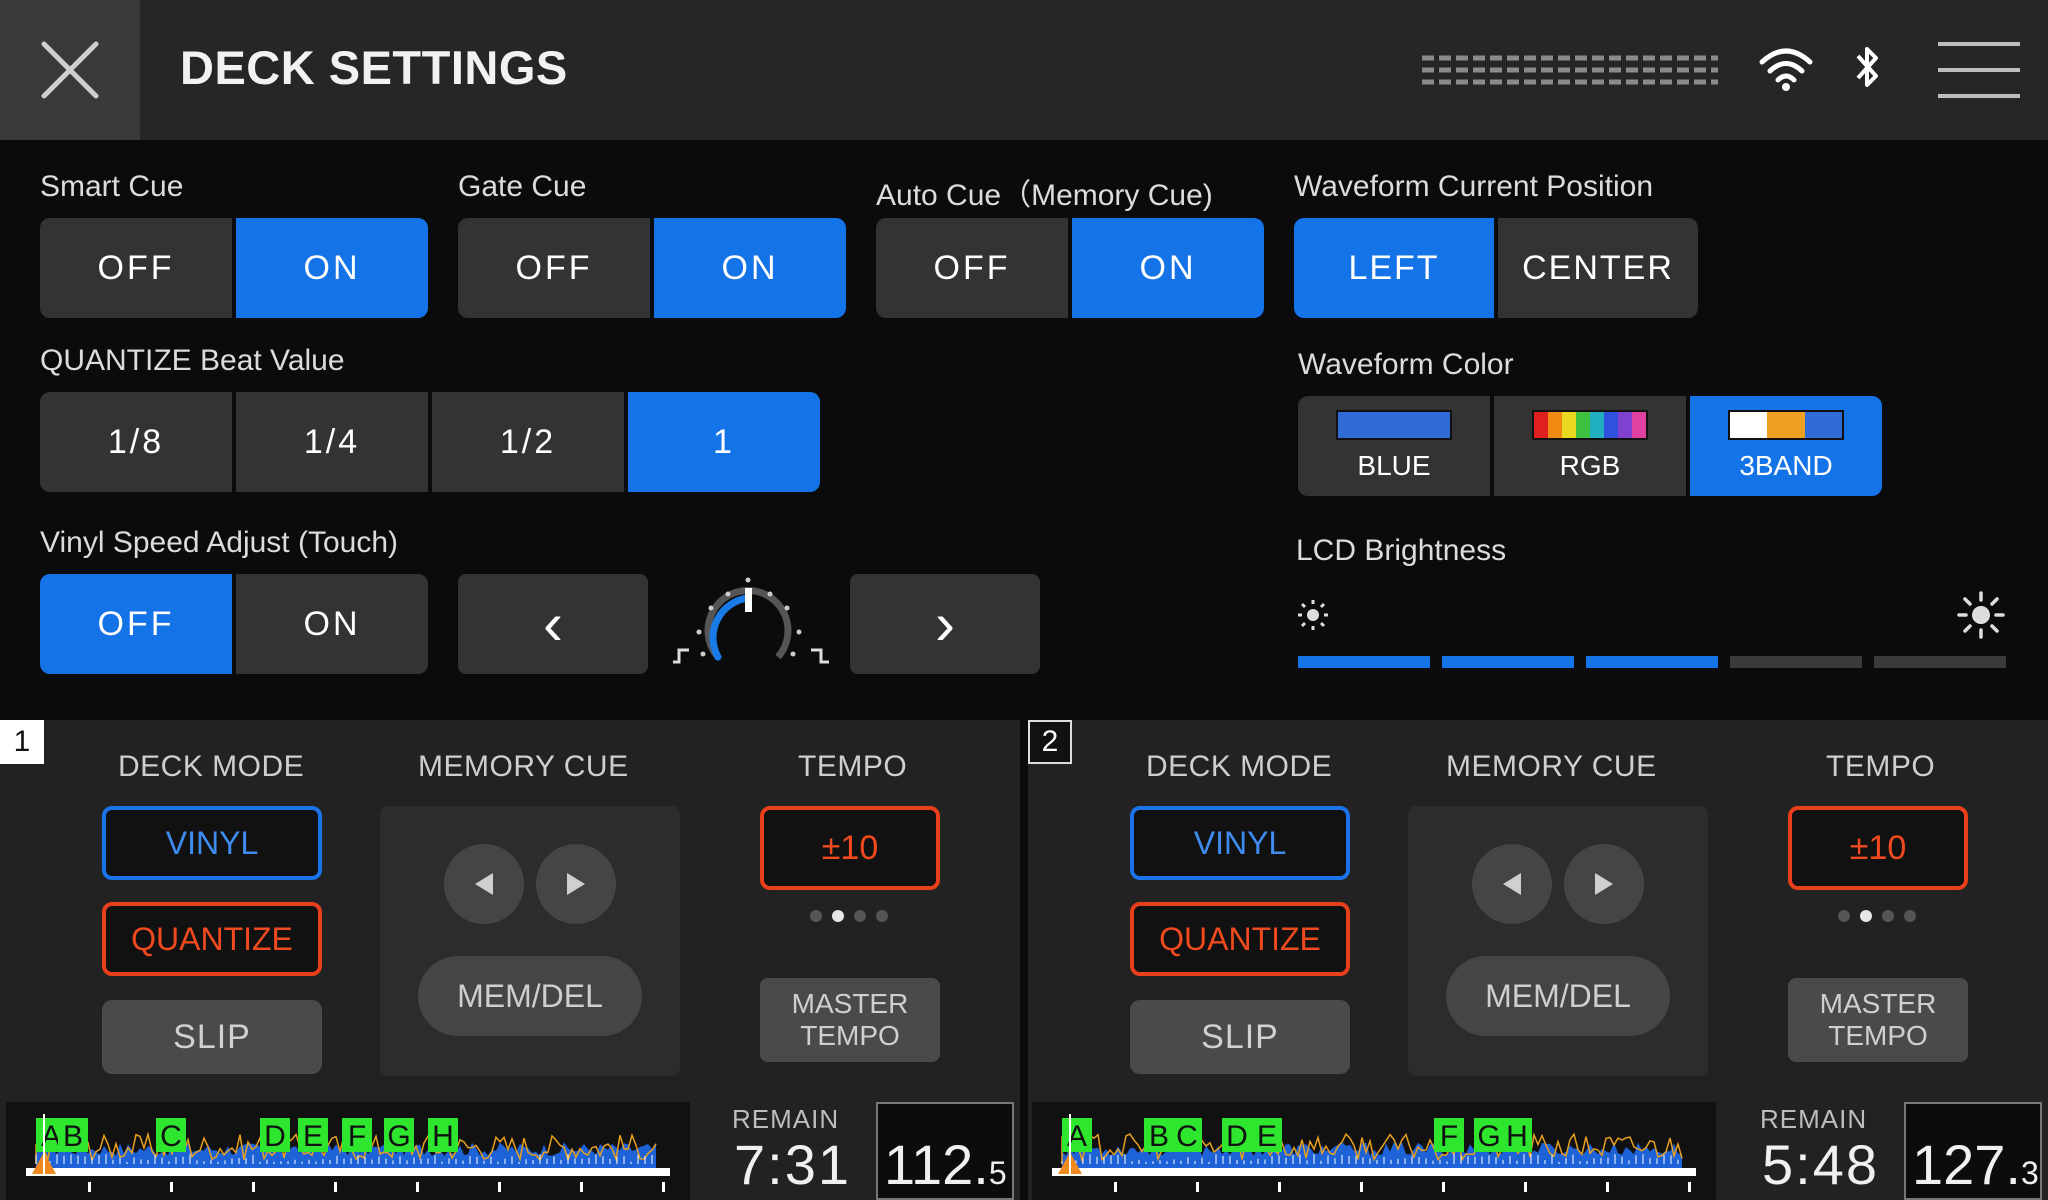  What do you see at coordinates (1814, 1119) in the screenshot?
I see `deck-2-remain-label: REMAIN` at bounding box center [1814, 1119].